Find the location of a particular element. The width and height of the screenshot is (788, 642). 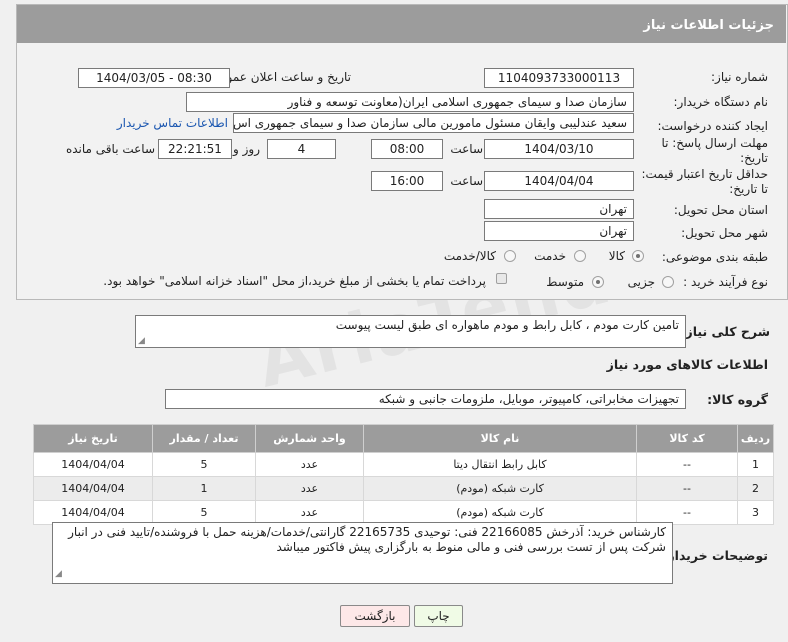

need-number-label: شماره نیاز: is located at coordinates (739, 77).